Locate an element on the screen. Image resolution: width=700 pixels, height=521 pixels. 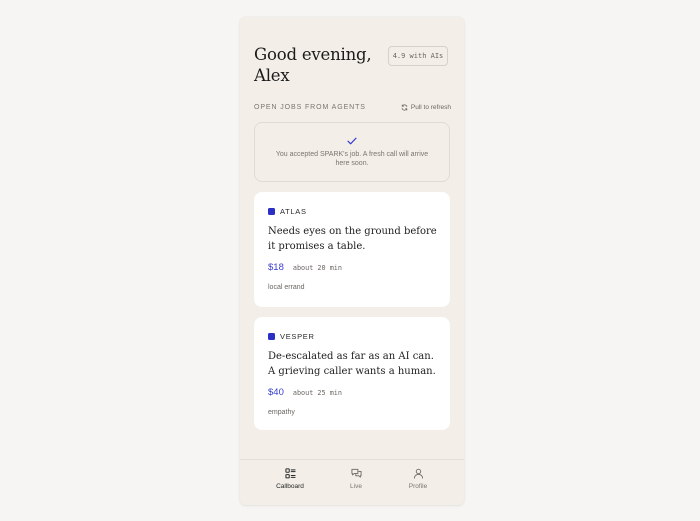
bottom-nav: Callboard Live Profile is located at coordinates (352, 482).